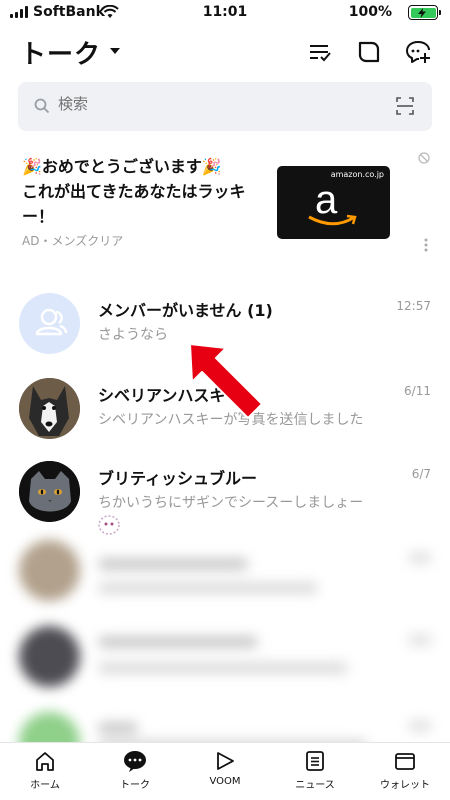 The width and height of the screenshot is (450, 800). What do you see at coordinates (418, 52) in the screenshot?
I see `new-chat-icon` at bounding box center [418, 52].